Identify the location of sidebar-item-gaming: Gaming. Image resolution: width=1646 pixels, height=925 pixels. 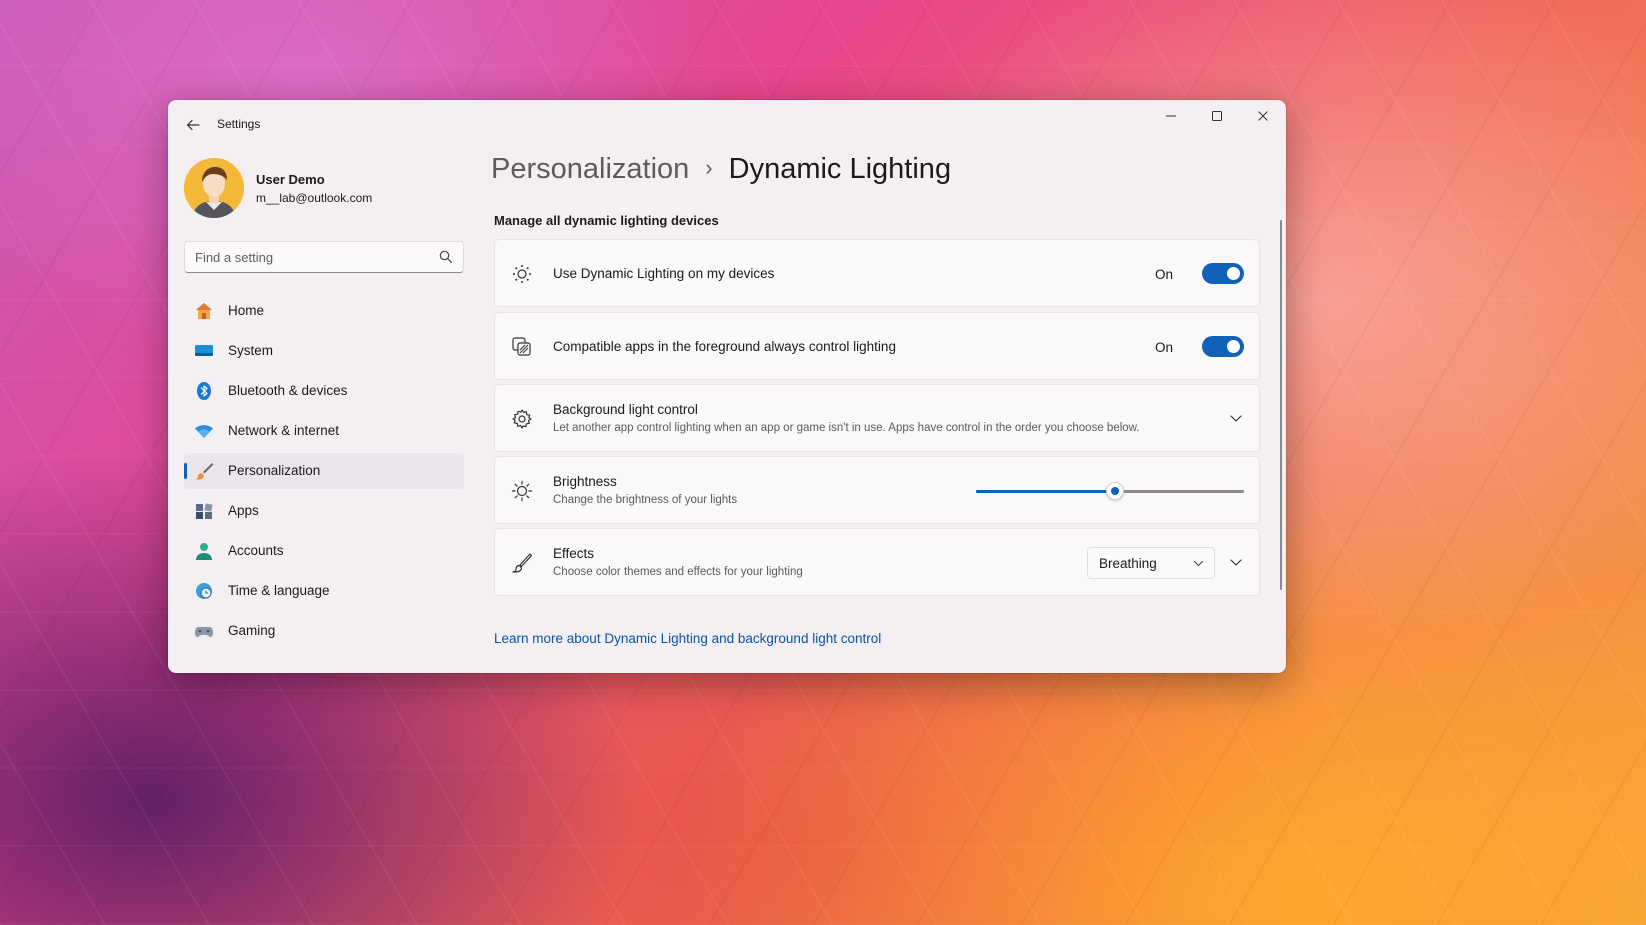
(324, 631).